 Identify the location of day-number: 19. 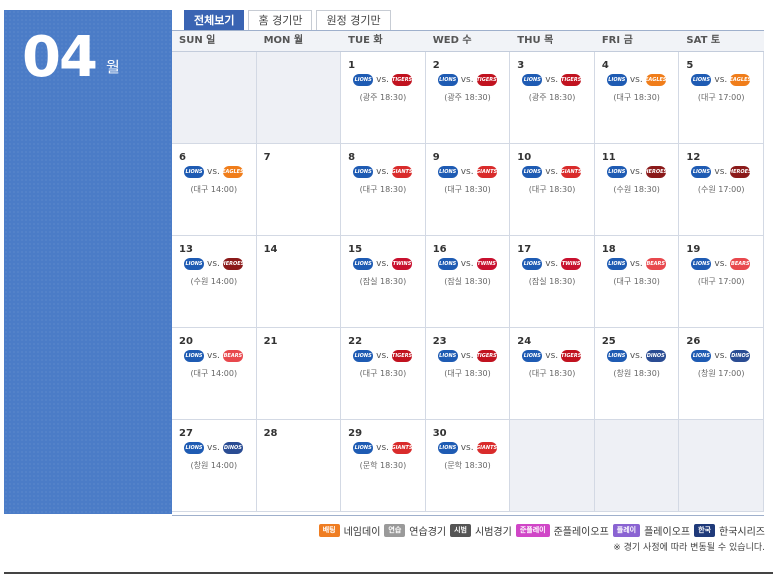
(693, 249).